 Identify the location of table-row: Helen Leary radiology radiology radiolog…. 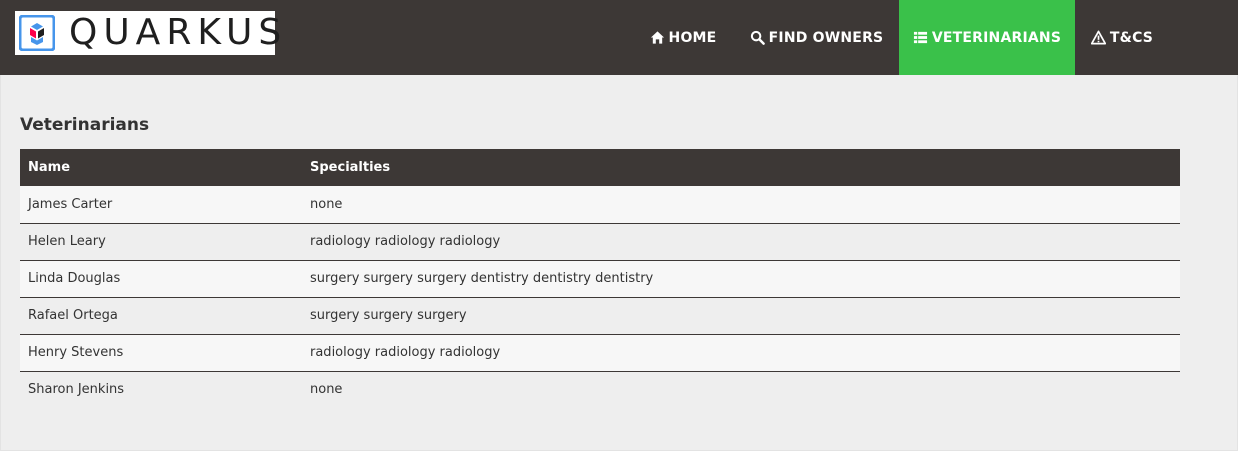
(600, 242).